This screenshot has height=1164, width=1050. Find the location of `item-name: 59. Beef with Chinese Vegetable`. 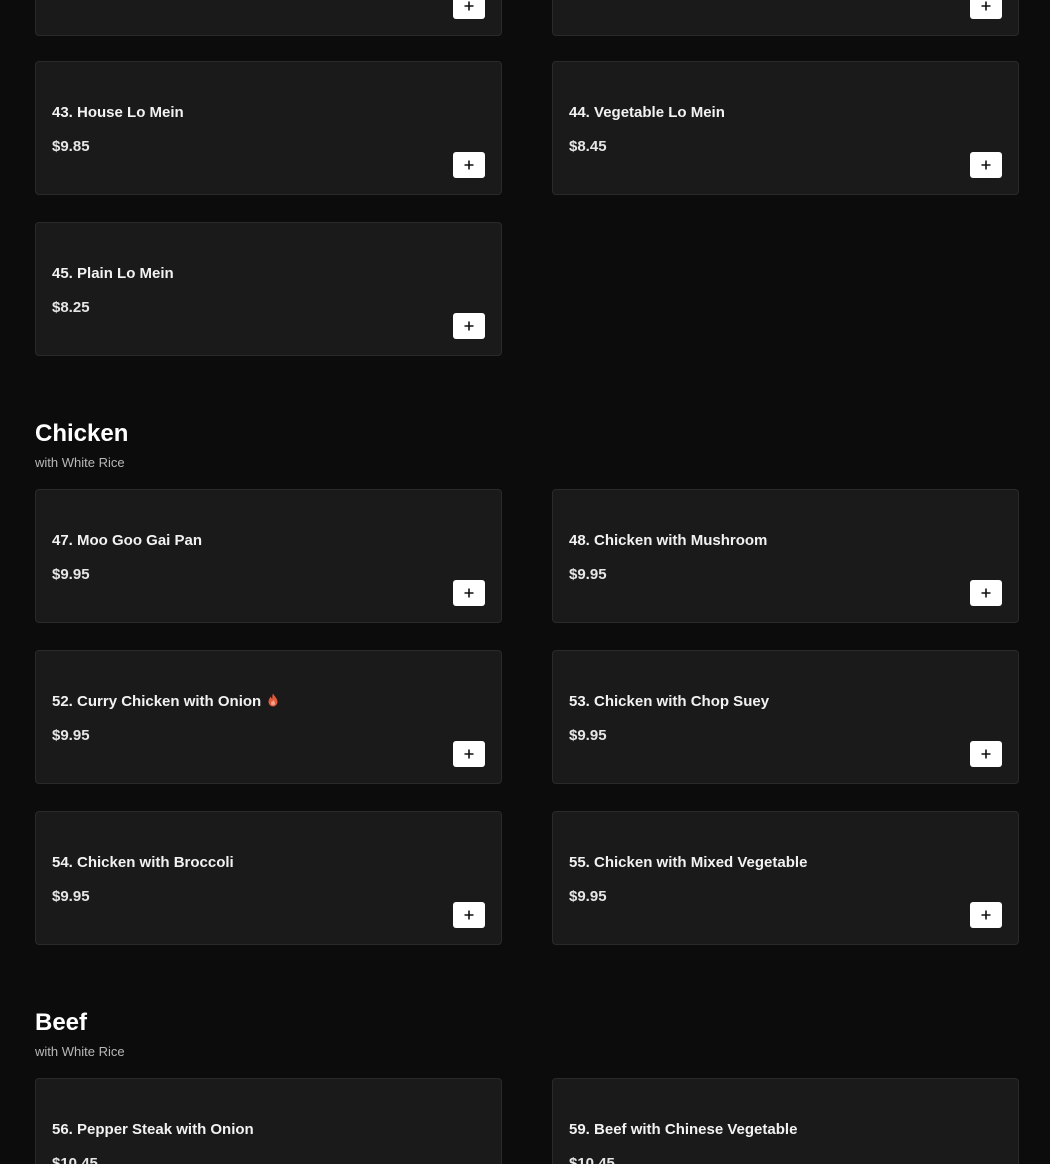

item-name: 59. Beef with Chinese Vegetable is located at coordinates (683, 1129).